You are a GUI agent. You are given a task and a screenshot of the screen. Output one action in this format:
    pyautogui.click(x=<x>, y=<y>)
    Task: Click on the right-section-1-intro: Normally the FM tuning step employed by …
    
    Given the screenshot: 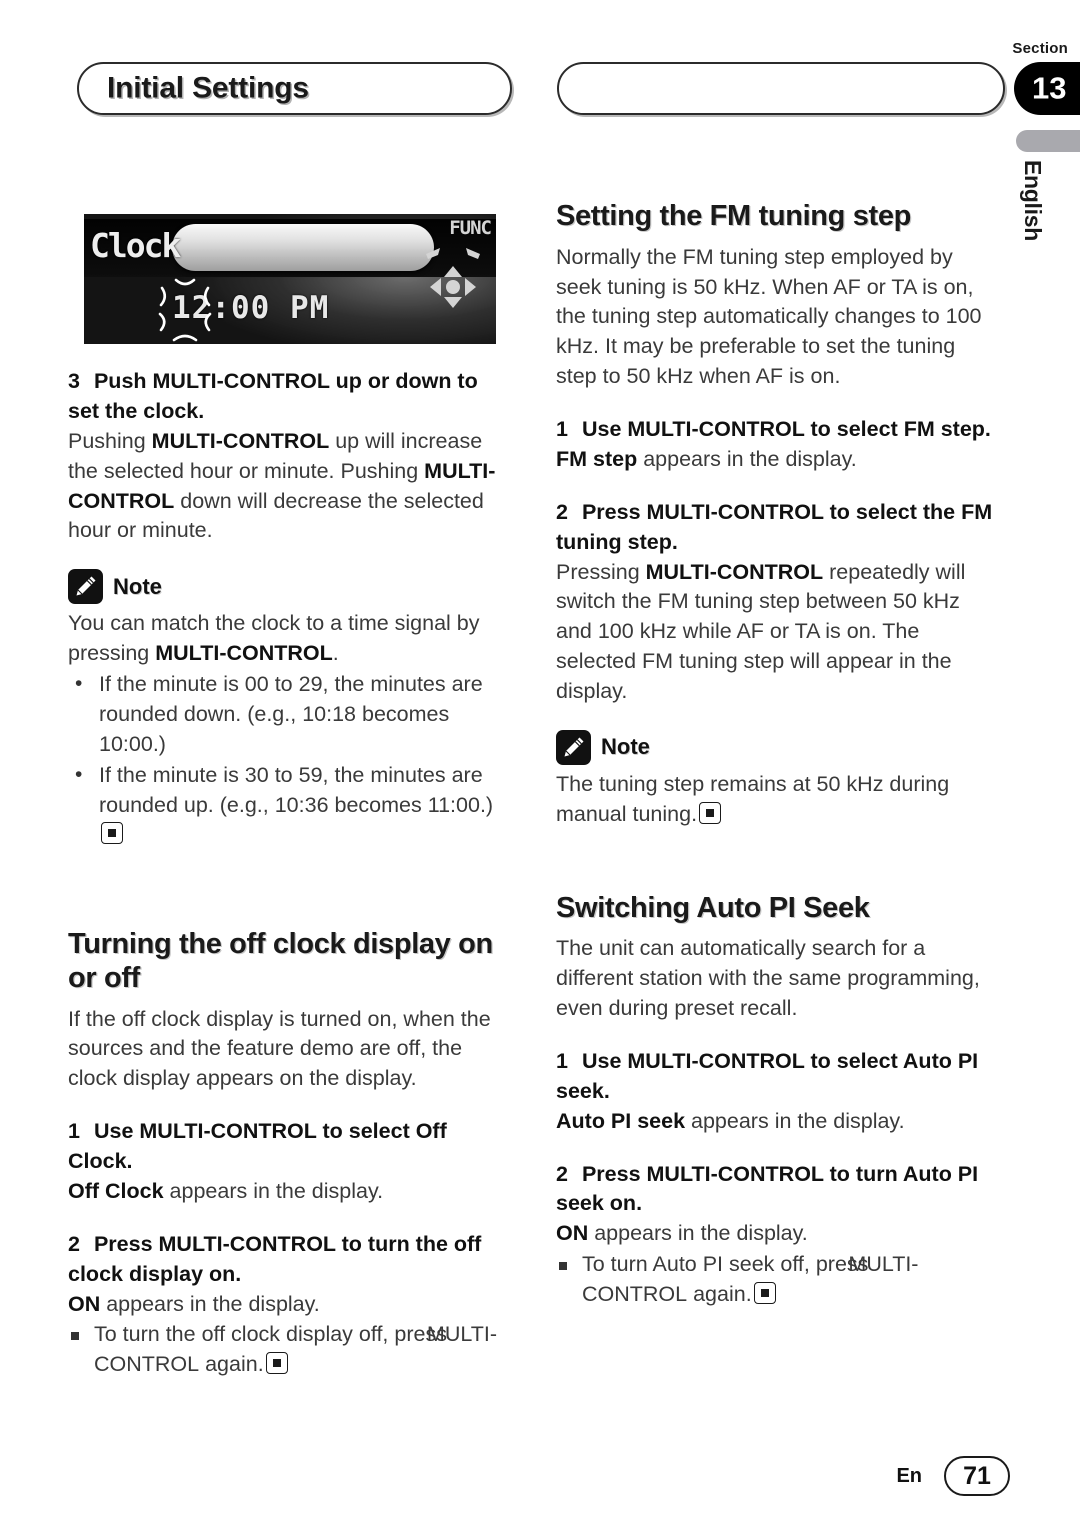 What is the action you would take?
    pyautogui.click(x=769, y=316)
    